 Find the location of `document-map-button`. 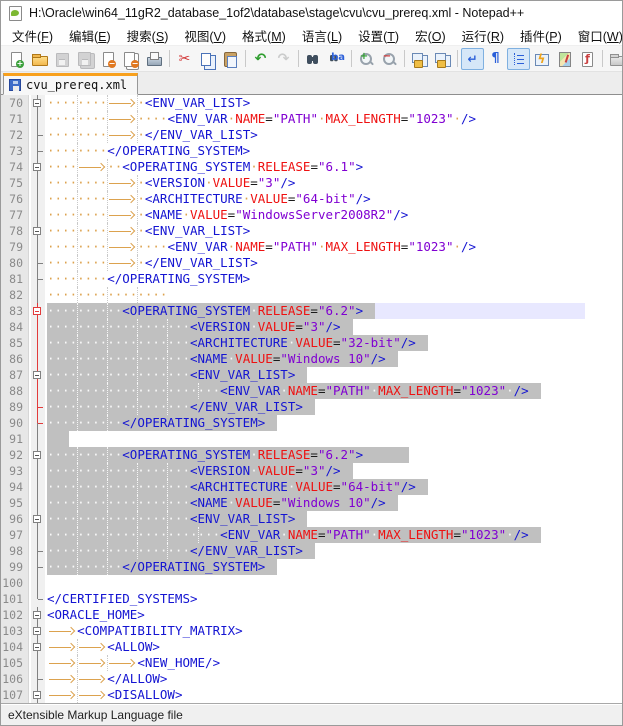

document-map-button is located at coordinates (564, 59).